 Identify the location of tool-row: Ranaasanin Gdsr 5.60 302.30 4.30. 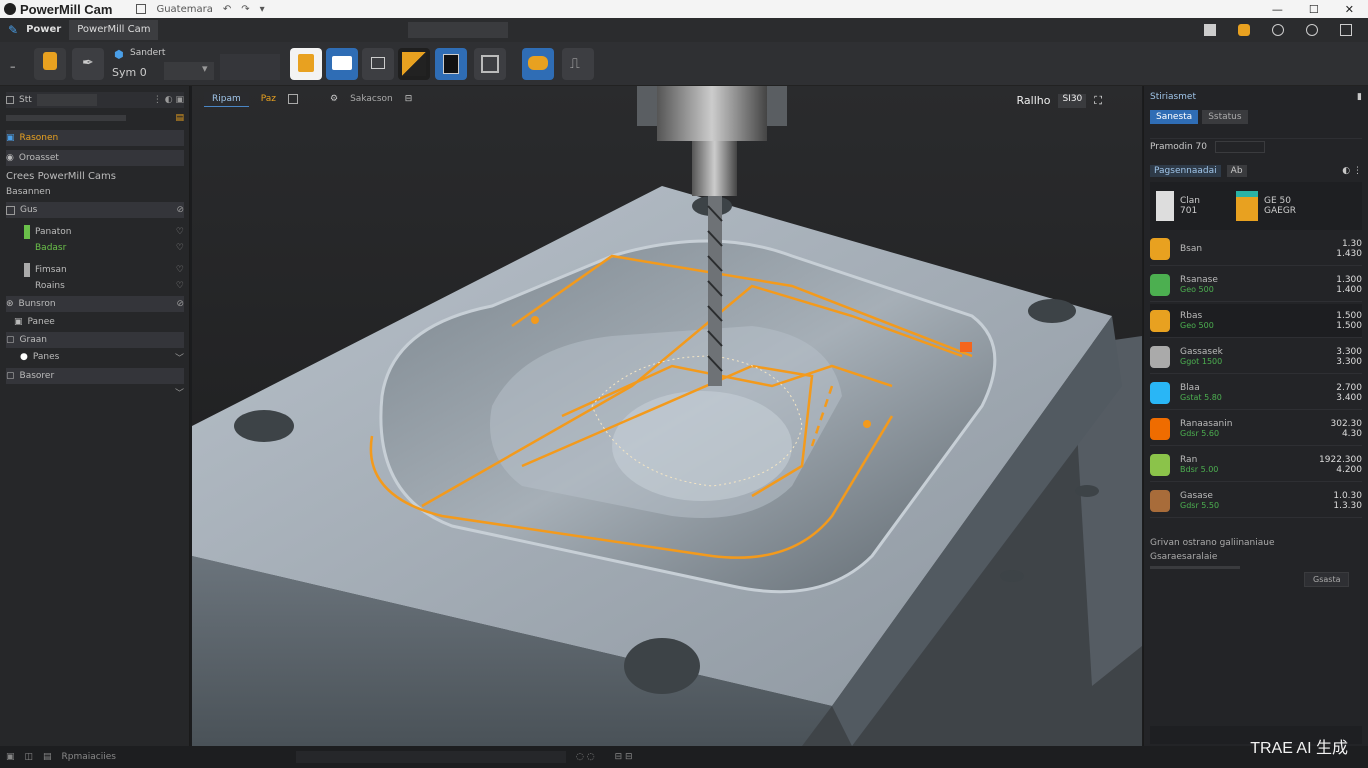
(1256, 429).